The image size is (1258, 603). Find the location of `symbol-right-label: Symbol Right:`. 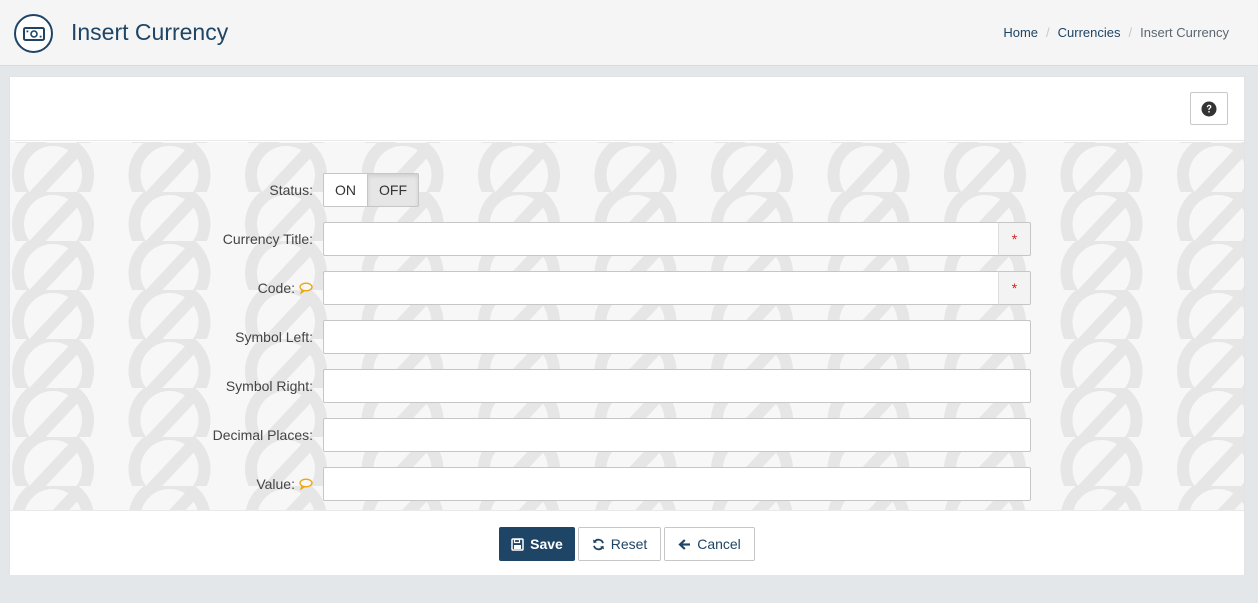

symbol-right-label: Symbol Right: is located at coordinates (269, 386).